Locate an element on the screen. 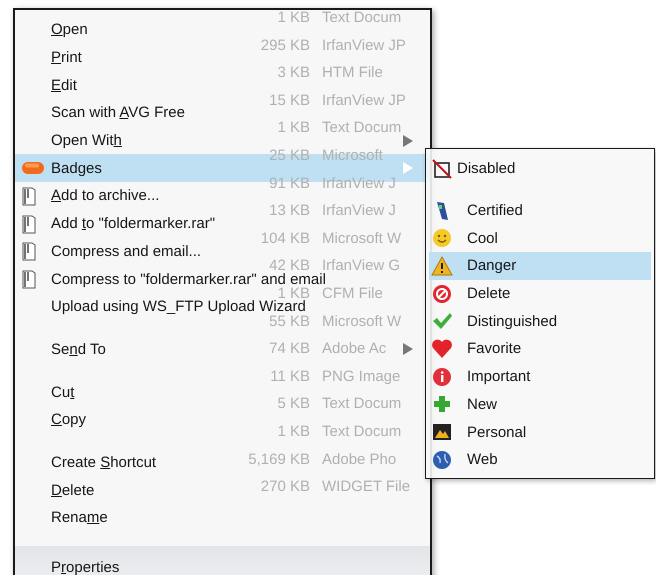 The height and width of the screenshot is (575, 656). menu-item: Open With is located at coordinates (86, 141).